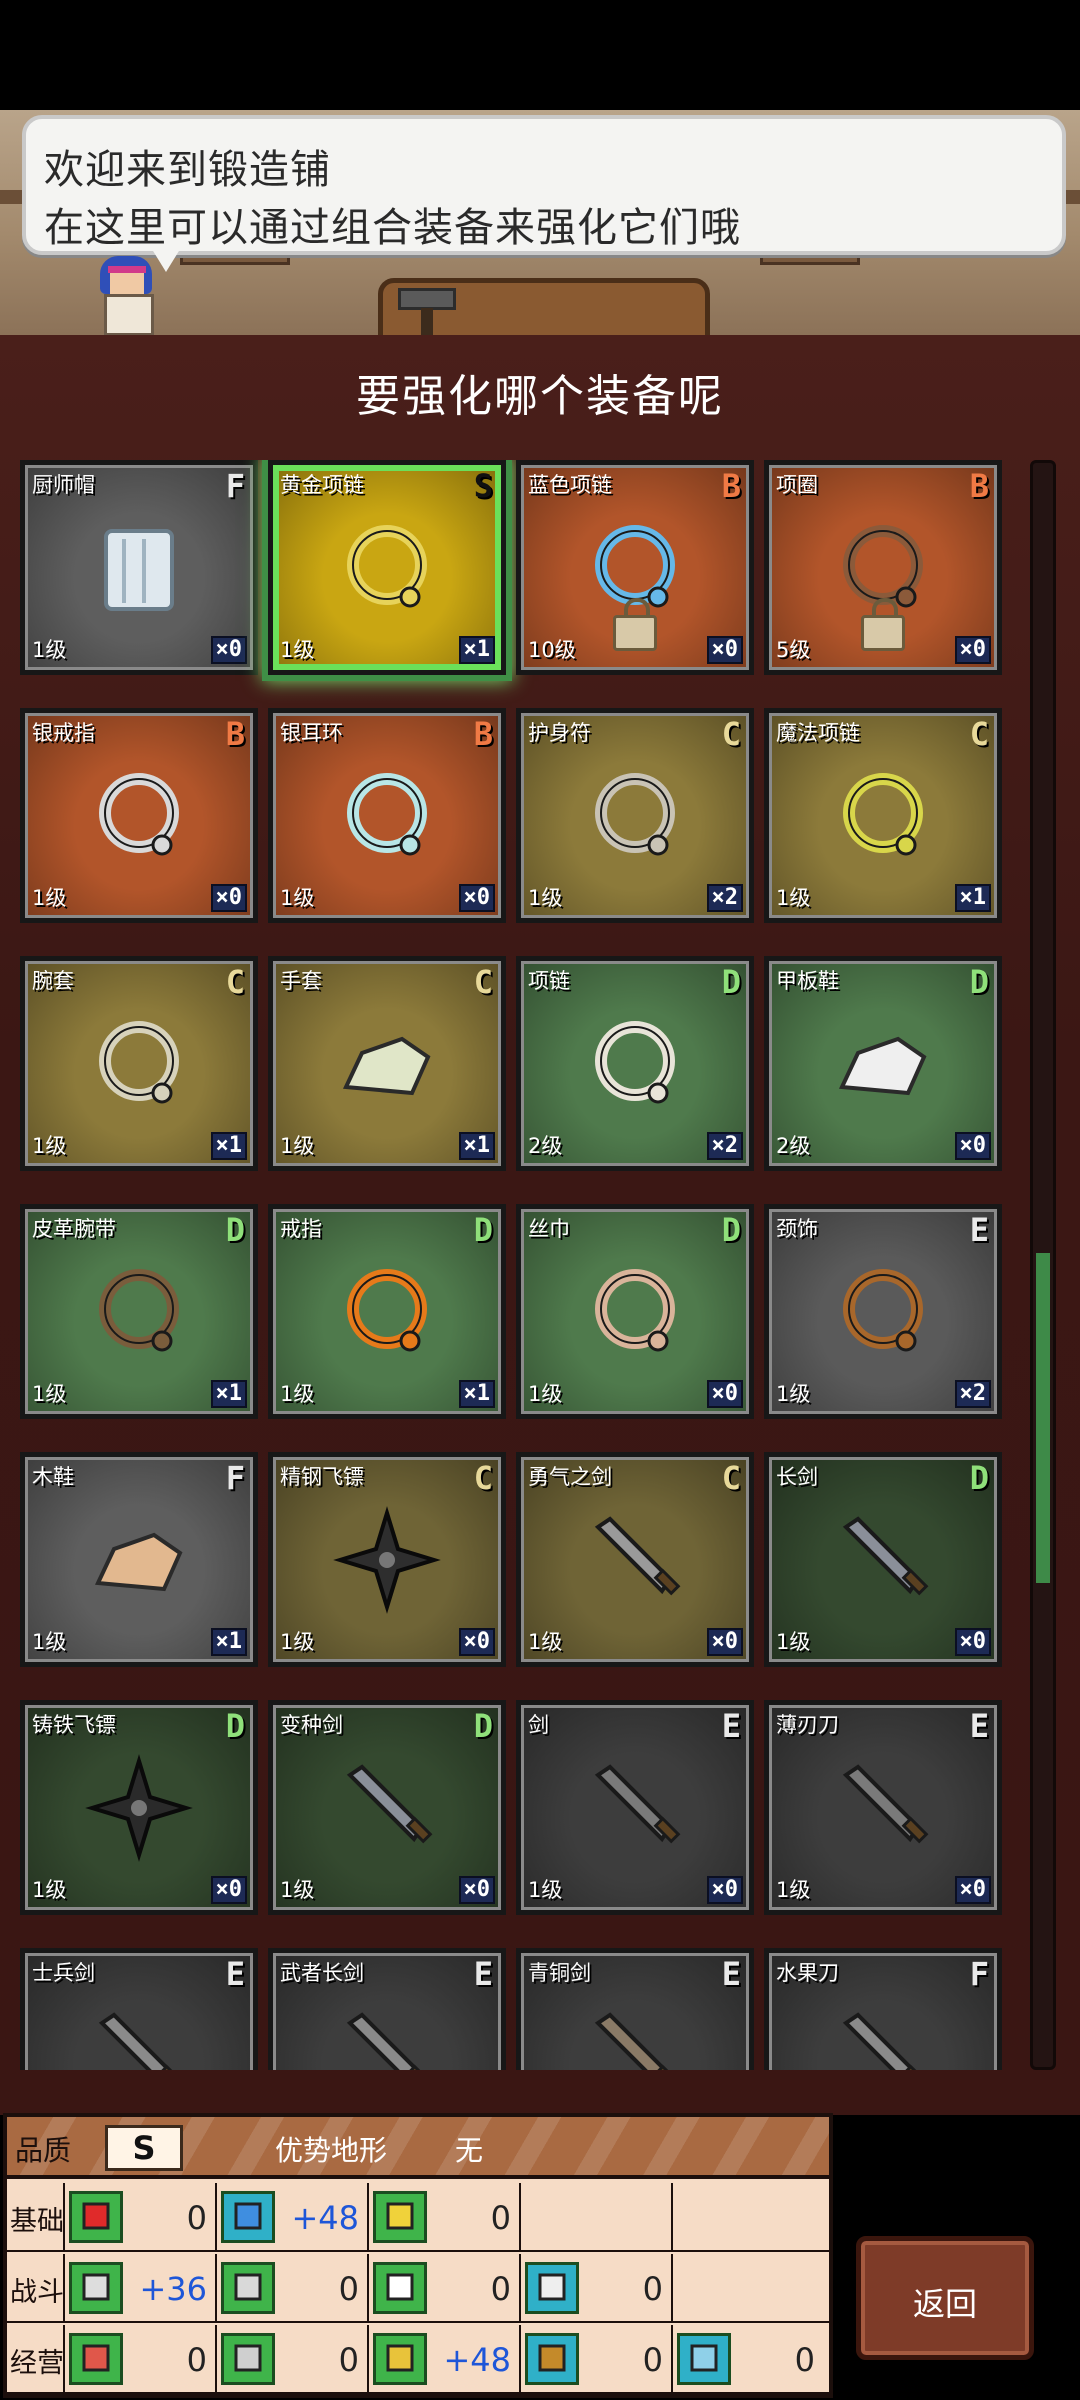 This screenshot has height=2400, width=1080. Describe the element at coordinates (322, 485) in the screenshot. I see `equipment-name: 黄金项链` at that location.